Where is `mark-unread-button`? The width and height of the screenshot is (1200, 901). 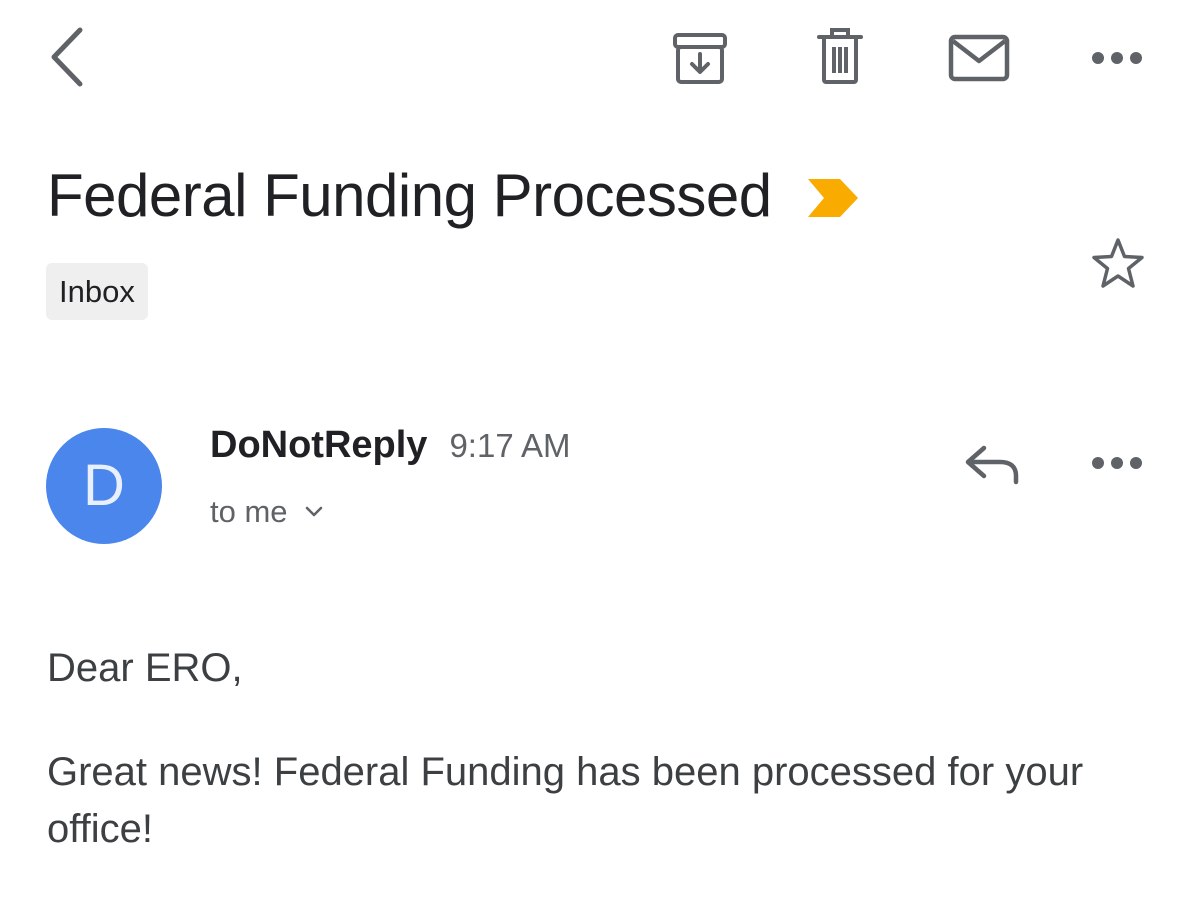
mark-unread-button is located at coordinates (979, 58).